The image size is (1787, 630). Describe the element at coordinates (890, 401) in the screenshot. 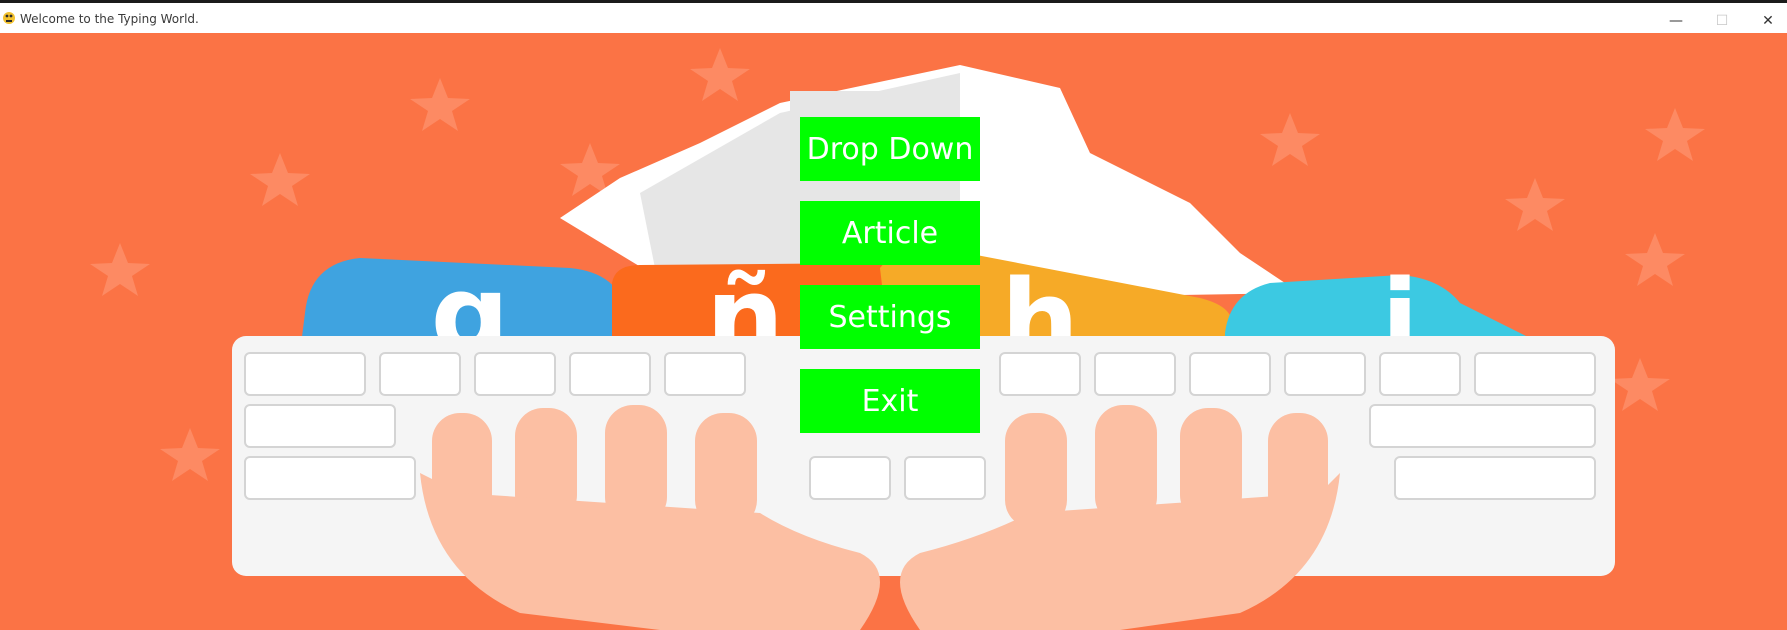

I see `exit-button: Exit` at that location.